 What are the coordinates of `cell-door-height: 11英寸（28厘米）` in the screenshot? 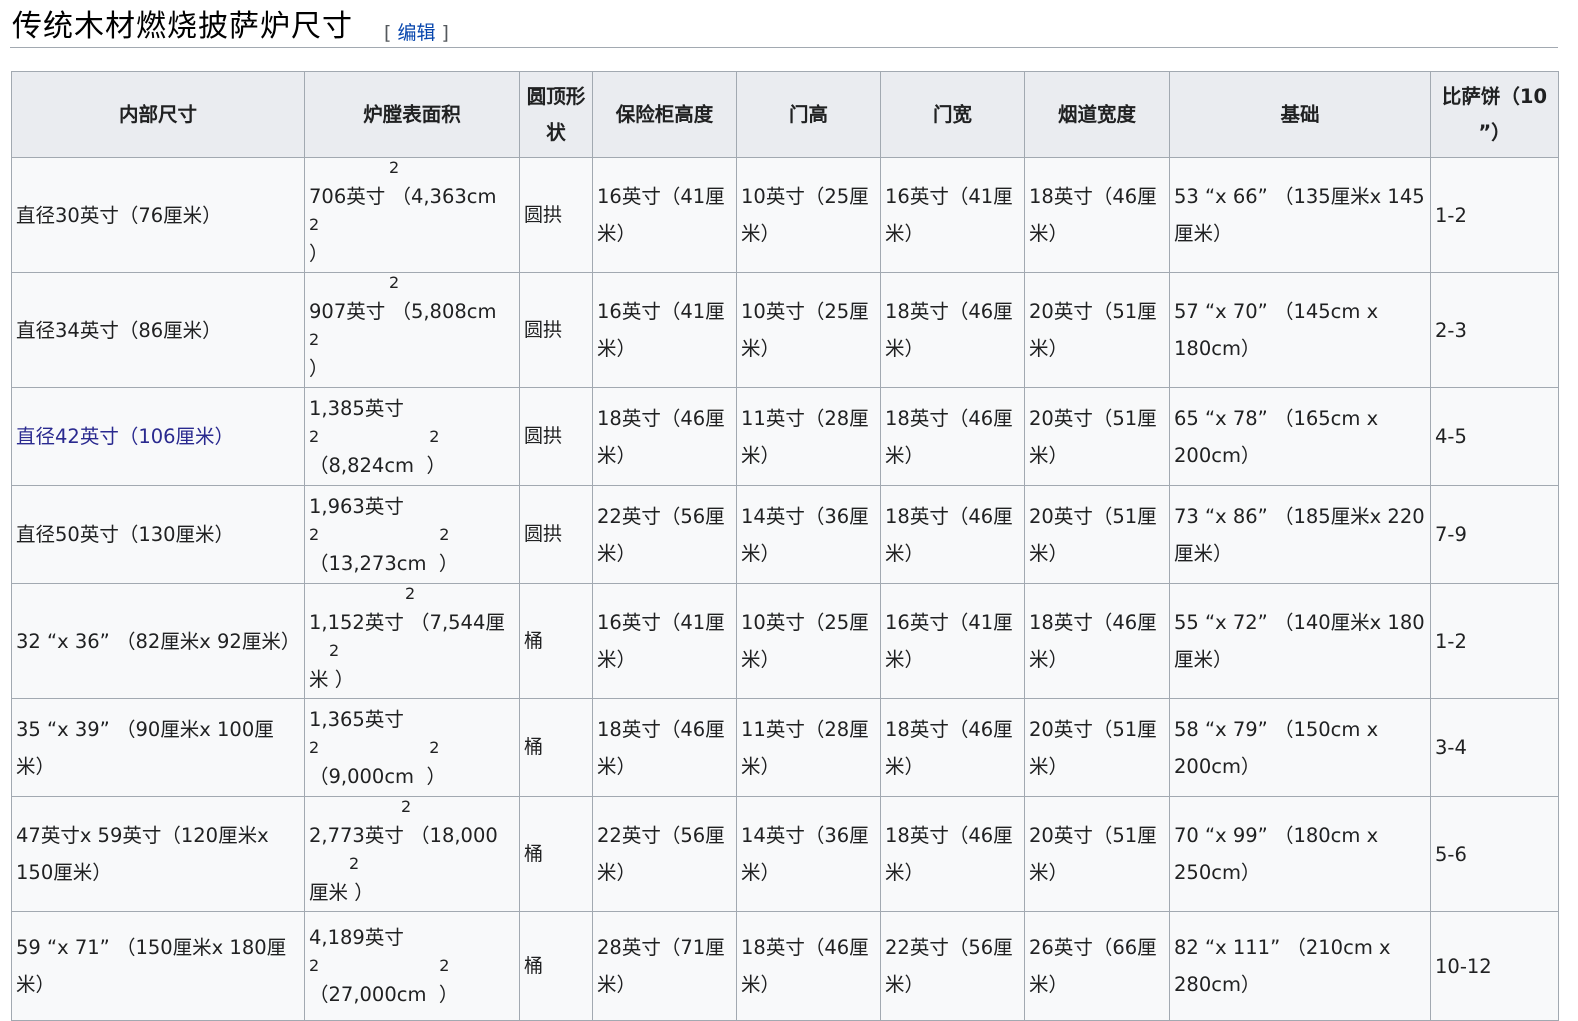 It's located at (808, 436).